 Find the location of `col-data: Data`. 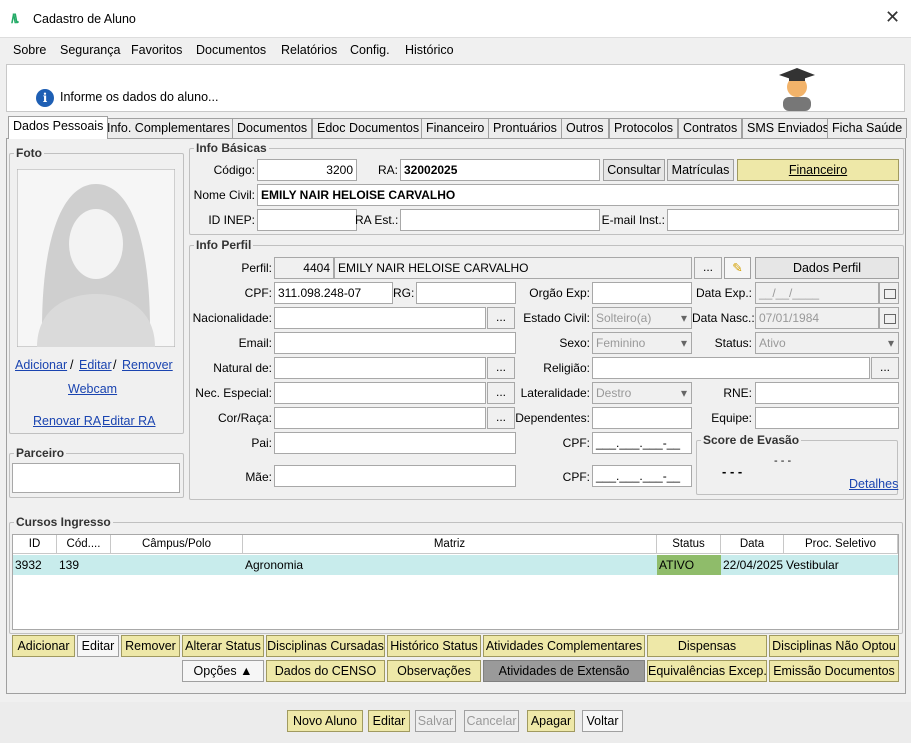

col-data: Data is located at coordinates (752, 544).